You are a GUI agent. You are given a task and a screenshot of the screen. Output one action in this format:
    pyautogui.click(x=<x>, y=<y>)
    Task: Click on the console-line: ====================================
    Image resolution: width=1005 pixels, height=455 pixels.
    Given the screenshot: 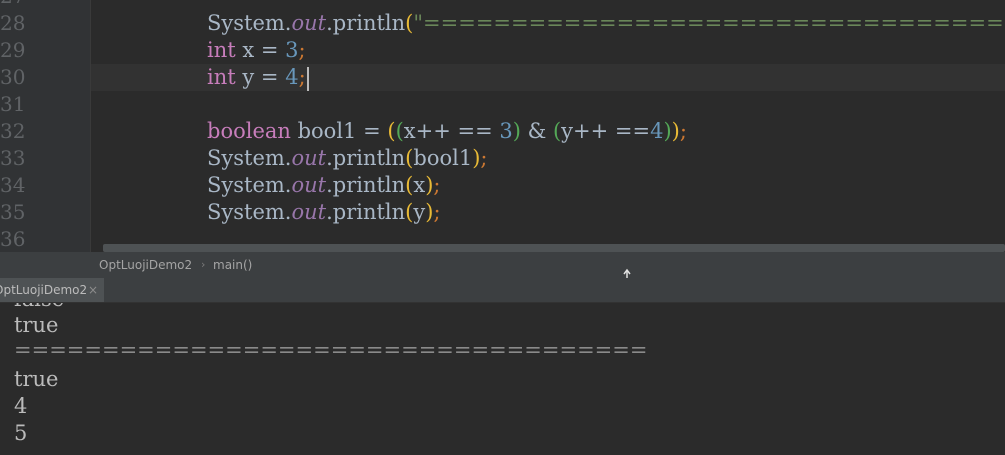 What is the action you would take?
    pyautogui.click(x=331, y=350)
    